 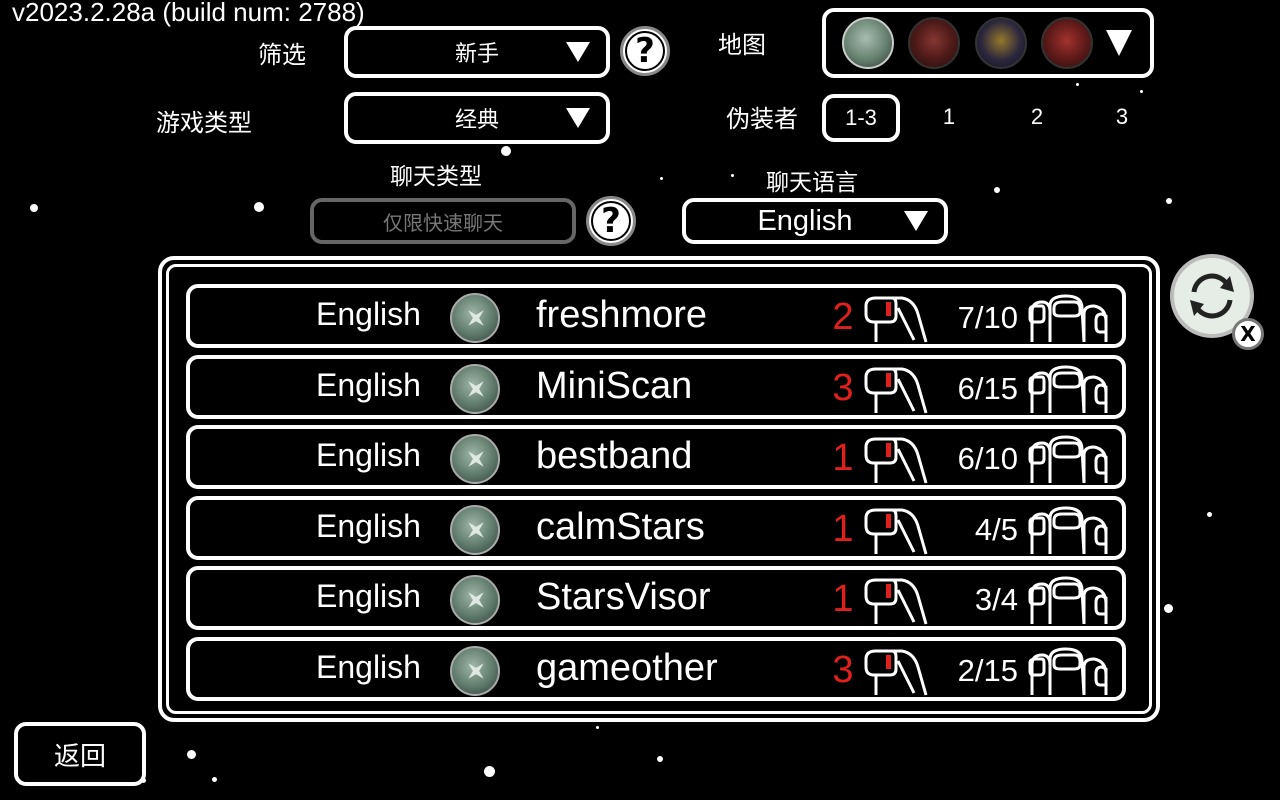 What do you see at coordinates (620, 526) in the screenshot?
I see `lobby-name: calmStars` at bounding box center [620, 526].